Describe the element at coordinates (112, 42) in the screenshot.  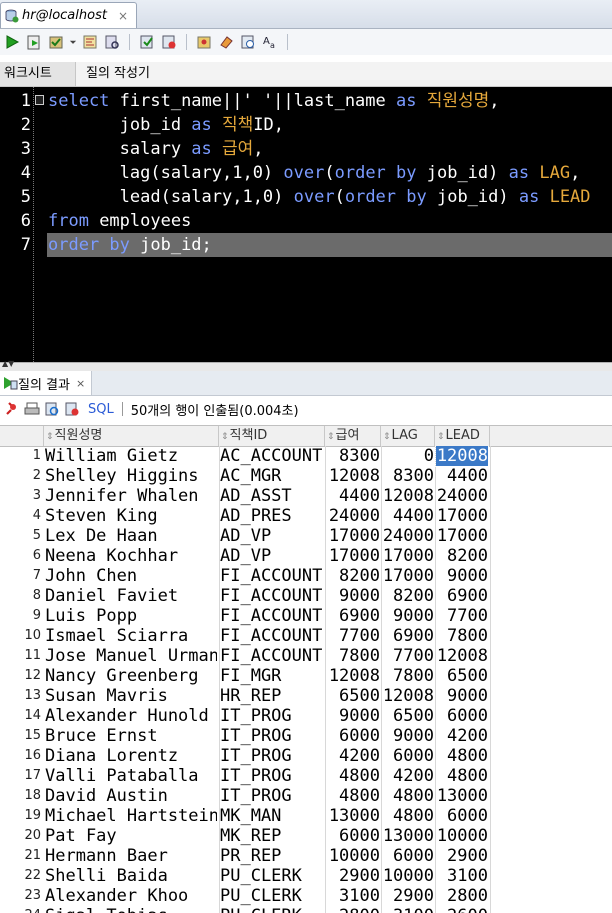
I see `autotrace-button` at that location.